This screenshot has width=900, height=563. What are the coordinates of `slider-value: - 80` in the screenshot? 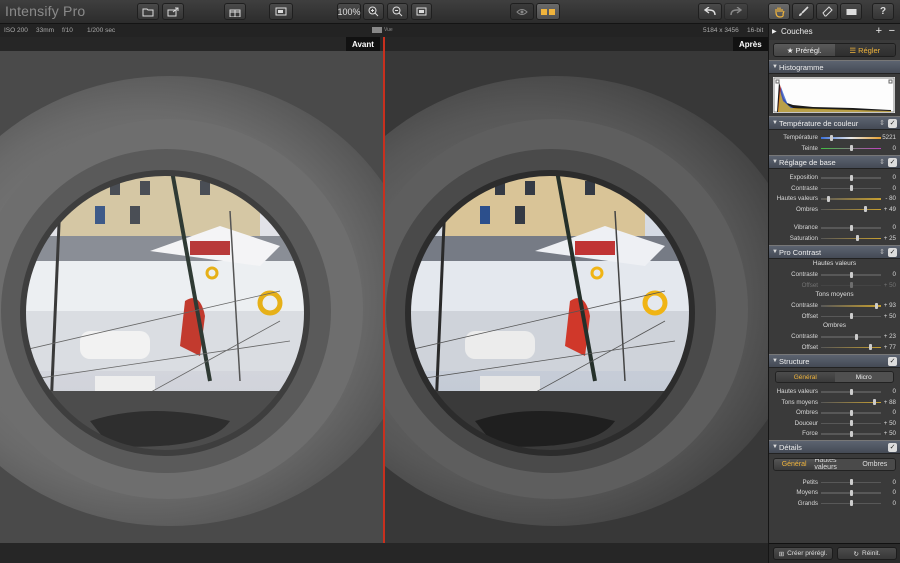 It's located at (890, 198).